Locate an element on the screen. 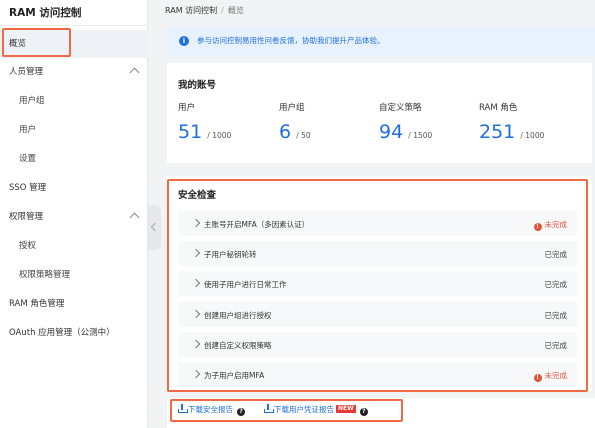 This screenshot has width=595, height=428. stat-value: 251 is located at coordinates (497, 132).